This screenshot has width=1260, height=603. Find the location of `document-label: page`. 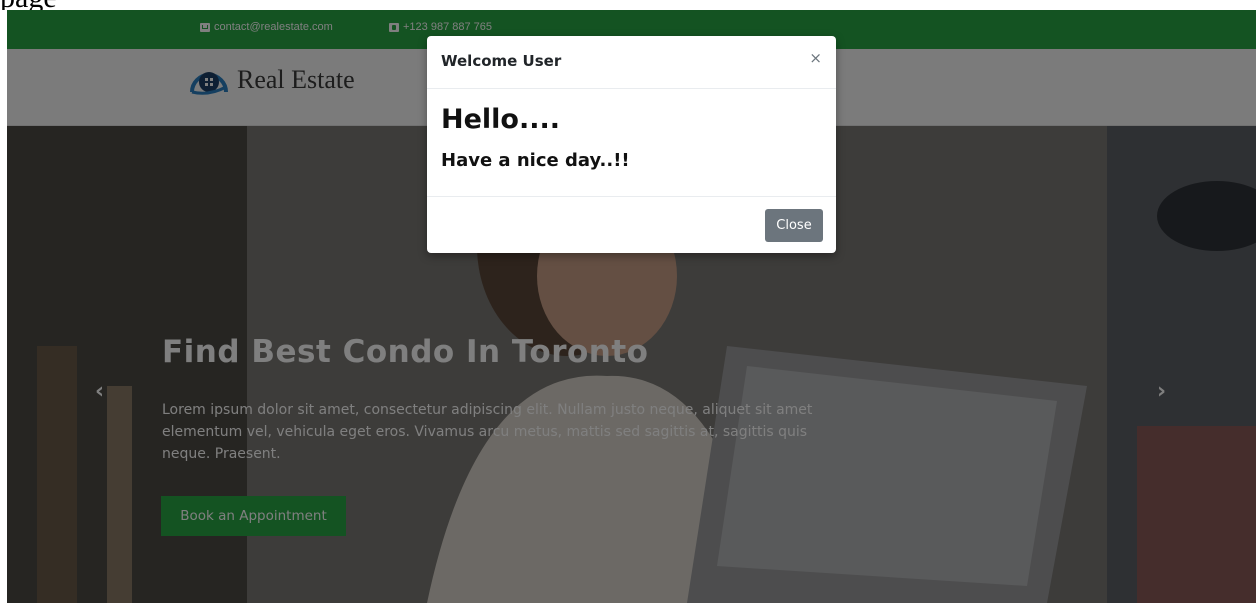

document-label: page is located at coordinates (120, 5).